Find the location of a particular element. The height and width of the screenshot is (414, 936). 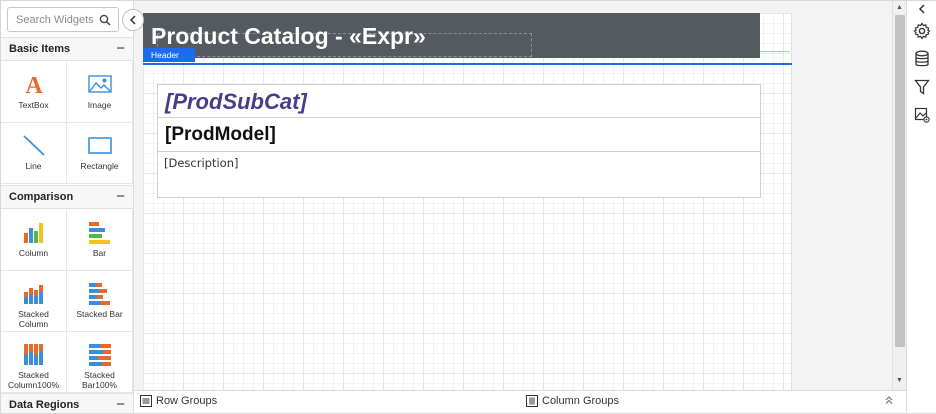

widget-label: Image is located at coordinates (99, 105).